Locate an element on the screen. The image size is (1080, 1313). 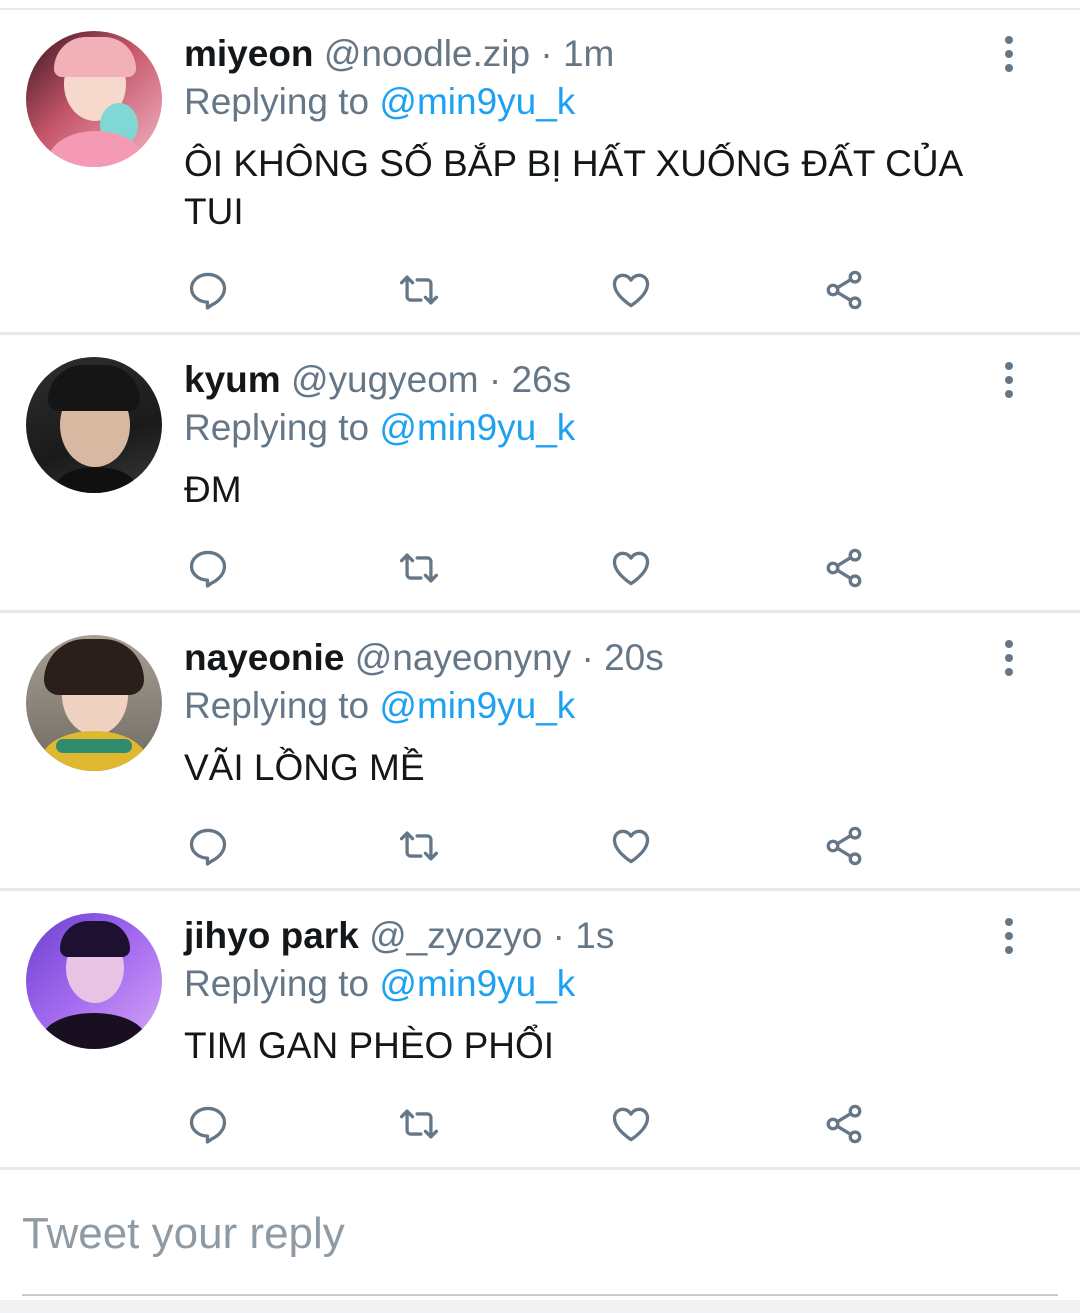
reply-composer is located at coordinates (540, 1241).